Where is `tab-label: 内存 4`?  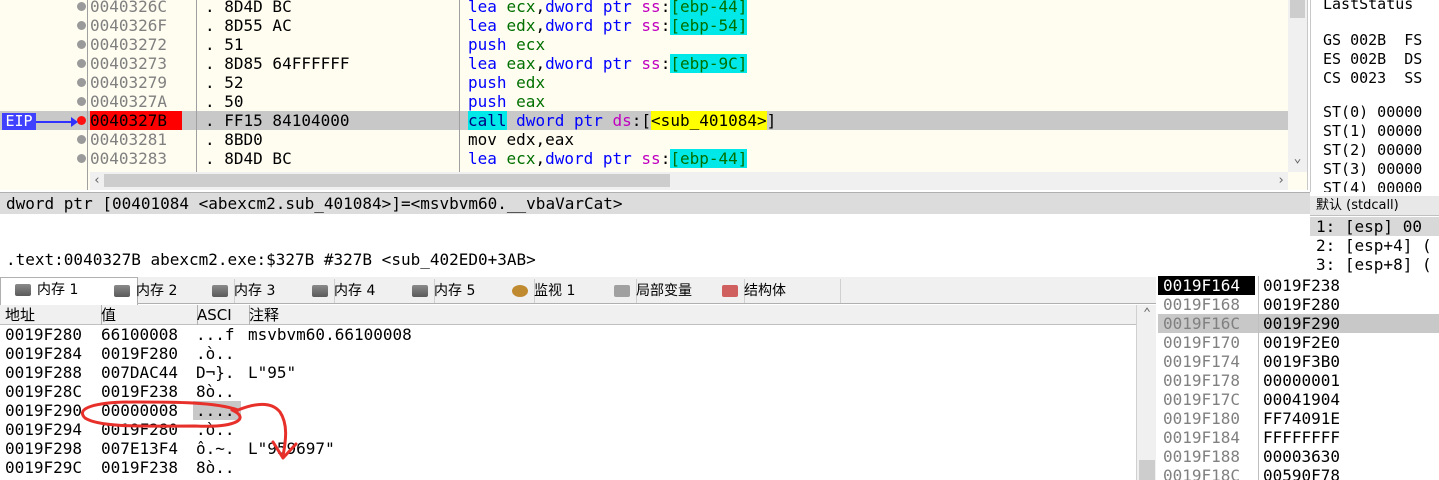 tab-label: 内存 4 is located at coordinates (355, 291).